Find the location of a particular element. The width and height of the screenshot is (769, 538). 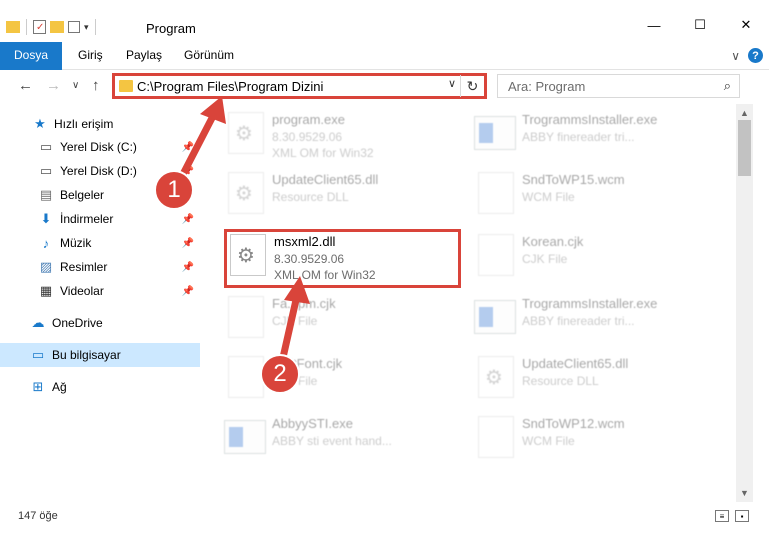

scroll-thumb is located at coordinates (744, 148).